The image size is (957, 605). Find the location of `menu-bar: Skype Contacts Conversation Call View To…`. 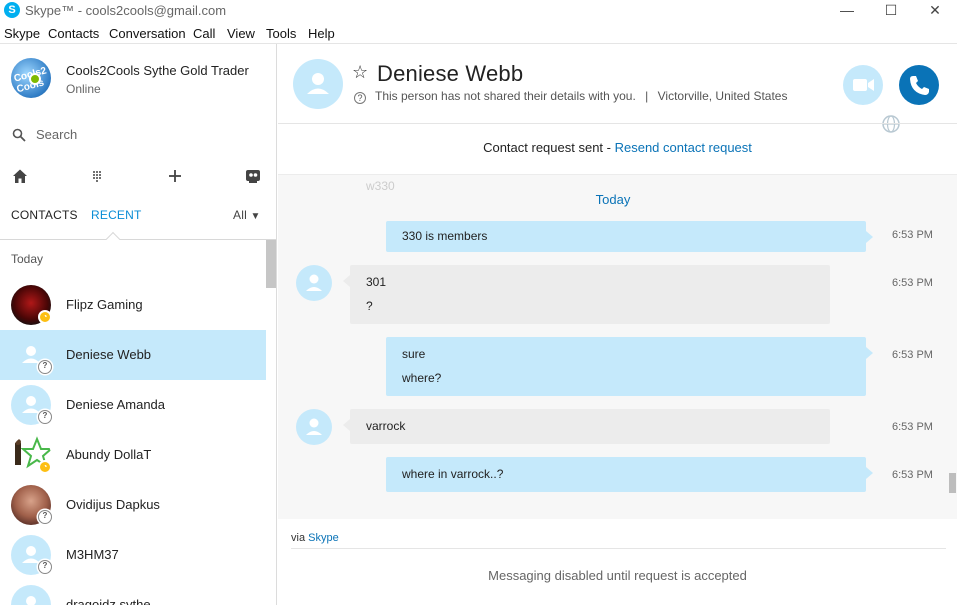

menu-bar: Skype Contacts Conversation Call View To… is located at coordinates (478, 34).